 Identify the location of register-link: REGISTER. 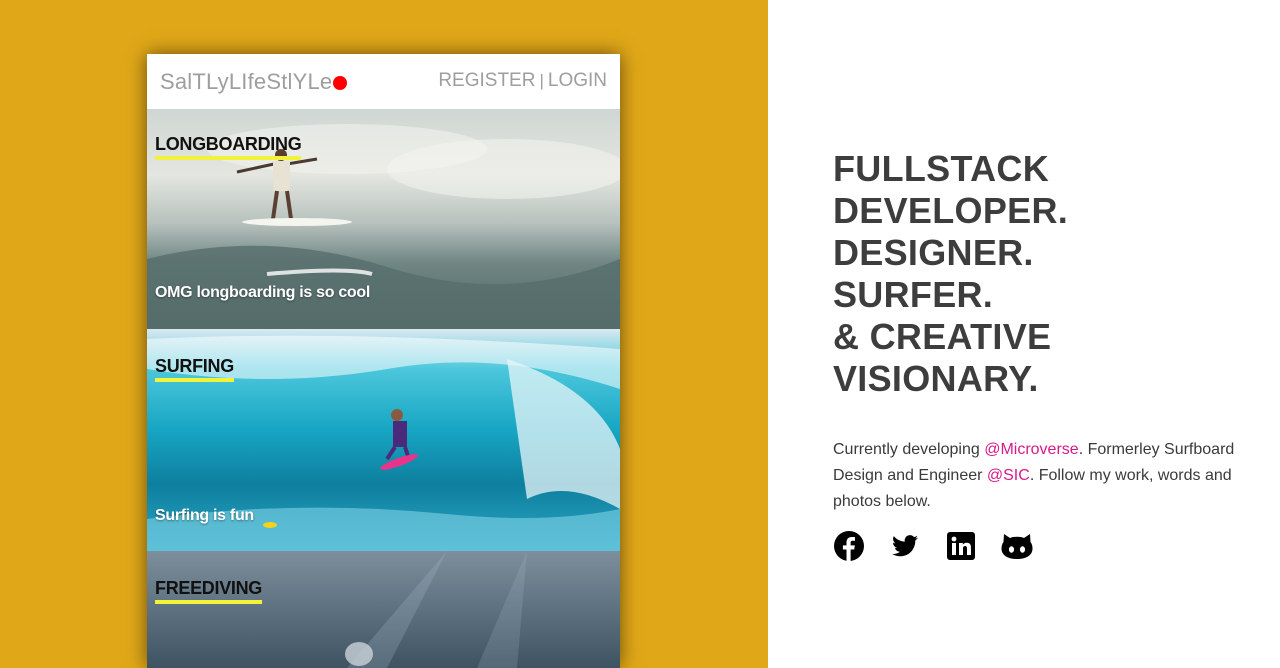
(486, 80).